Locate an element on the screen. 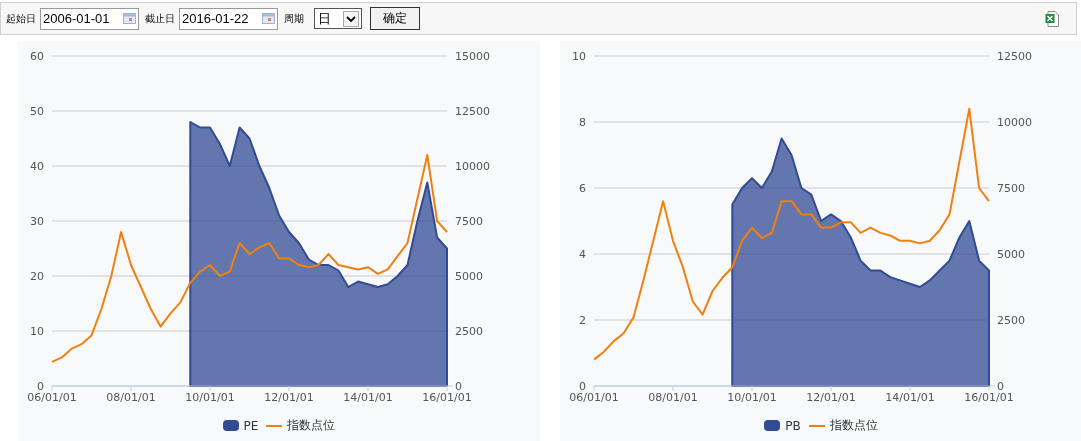 The image size is (1081, 441). y-axis-label: 6 is located at coordinates (582, 188).